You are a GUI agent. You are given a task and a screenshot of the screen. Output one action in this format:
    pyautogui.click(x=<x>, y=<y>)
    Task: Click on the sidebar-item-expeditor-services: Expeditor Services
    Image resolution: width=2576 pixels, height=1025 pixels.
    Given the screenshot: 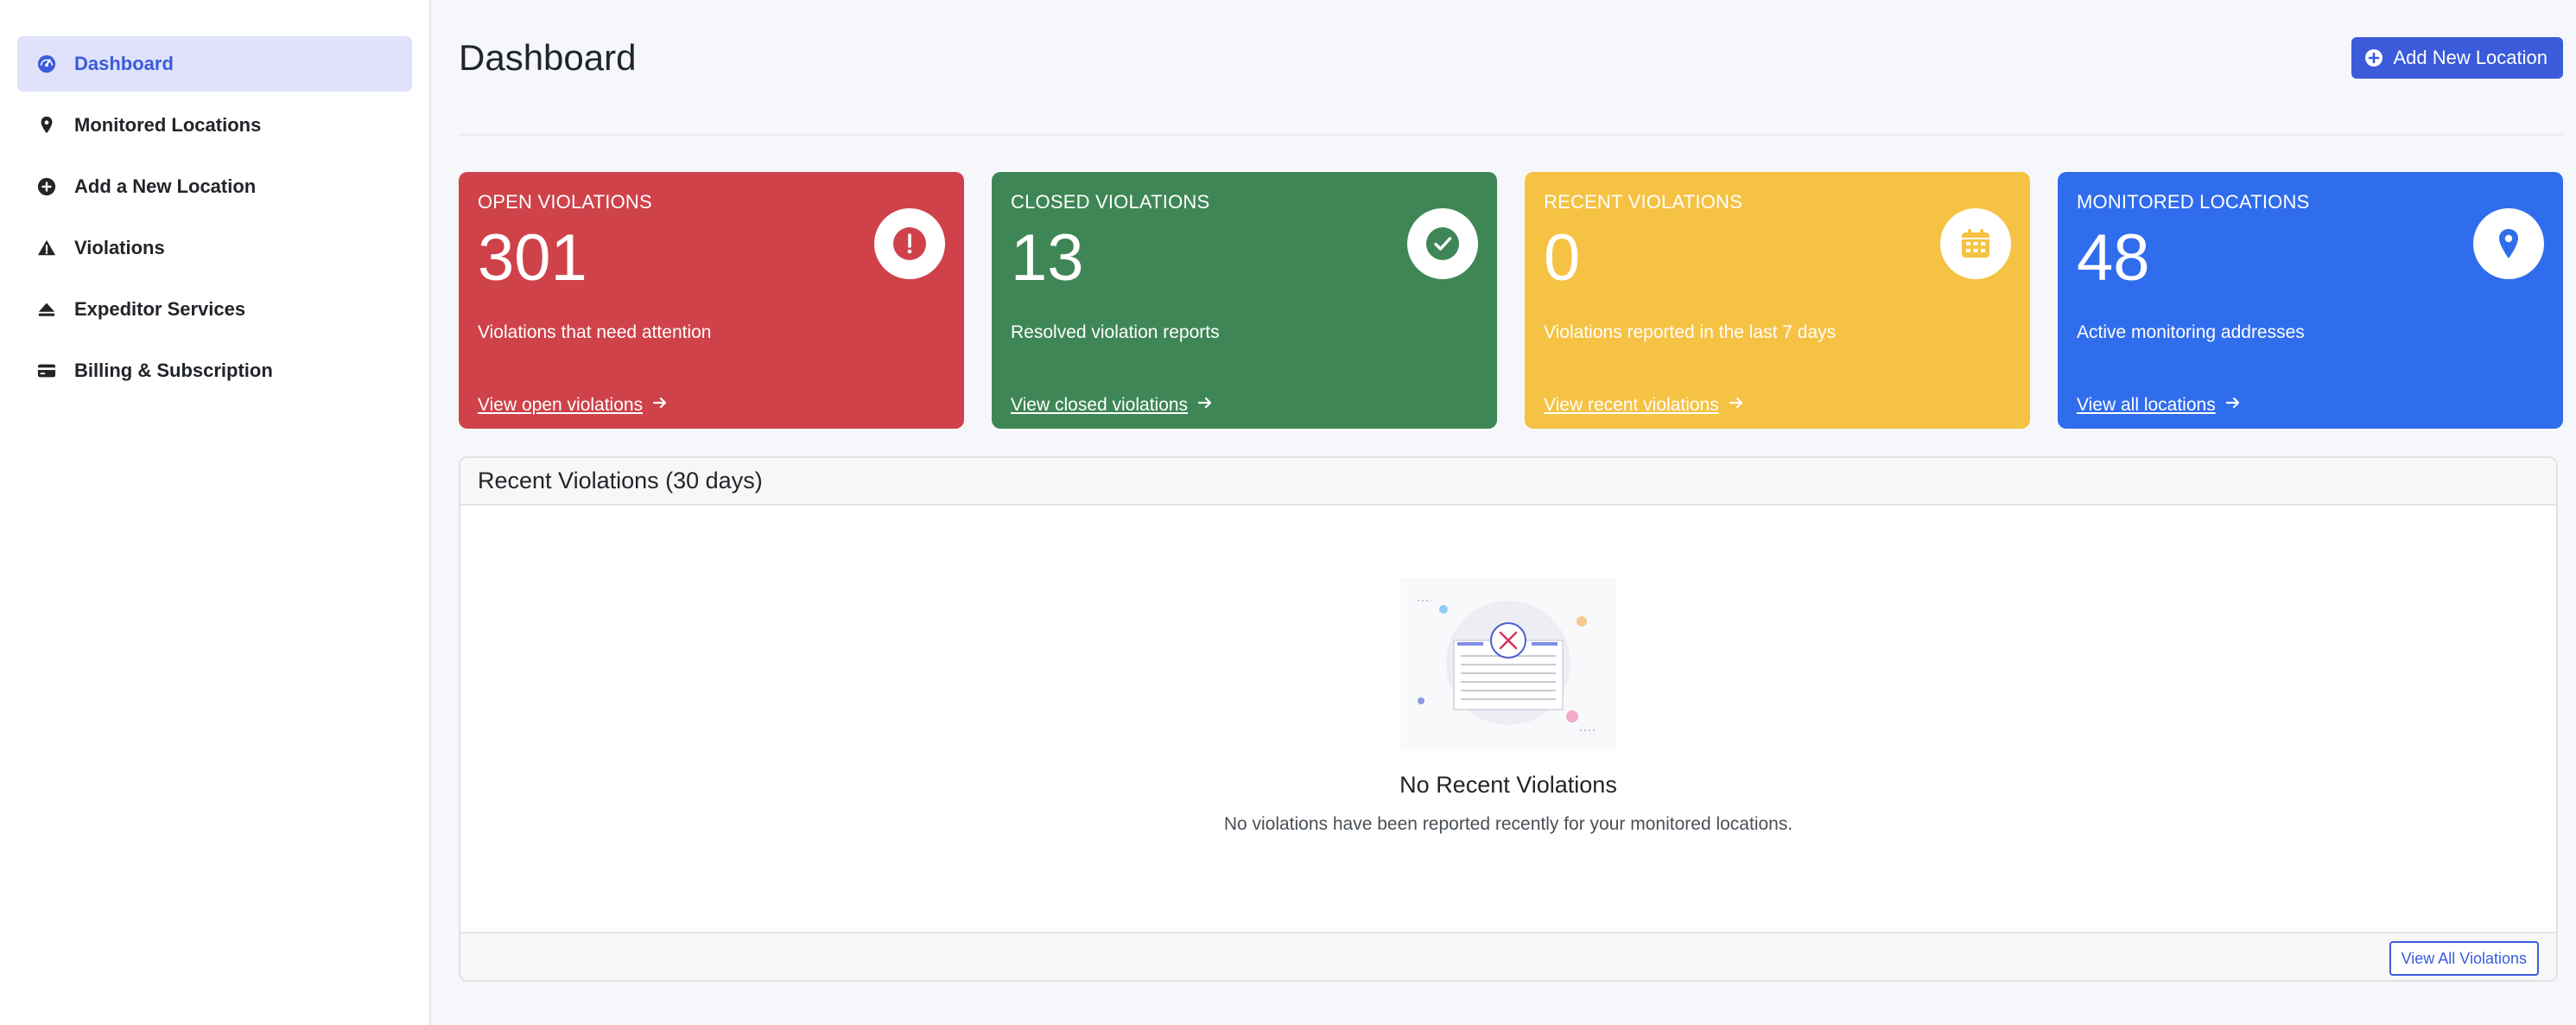 What is the action you would take?
    pyautogui.click(x=214, y=309)
    